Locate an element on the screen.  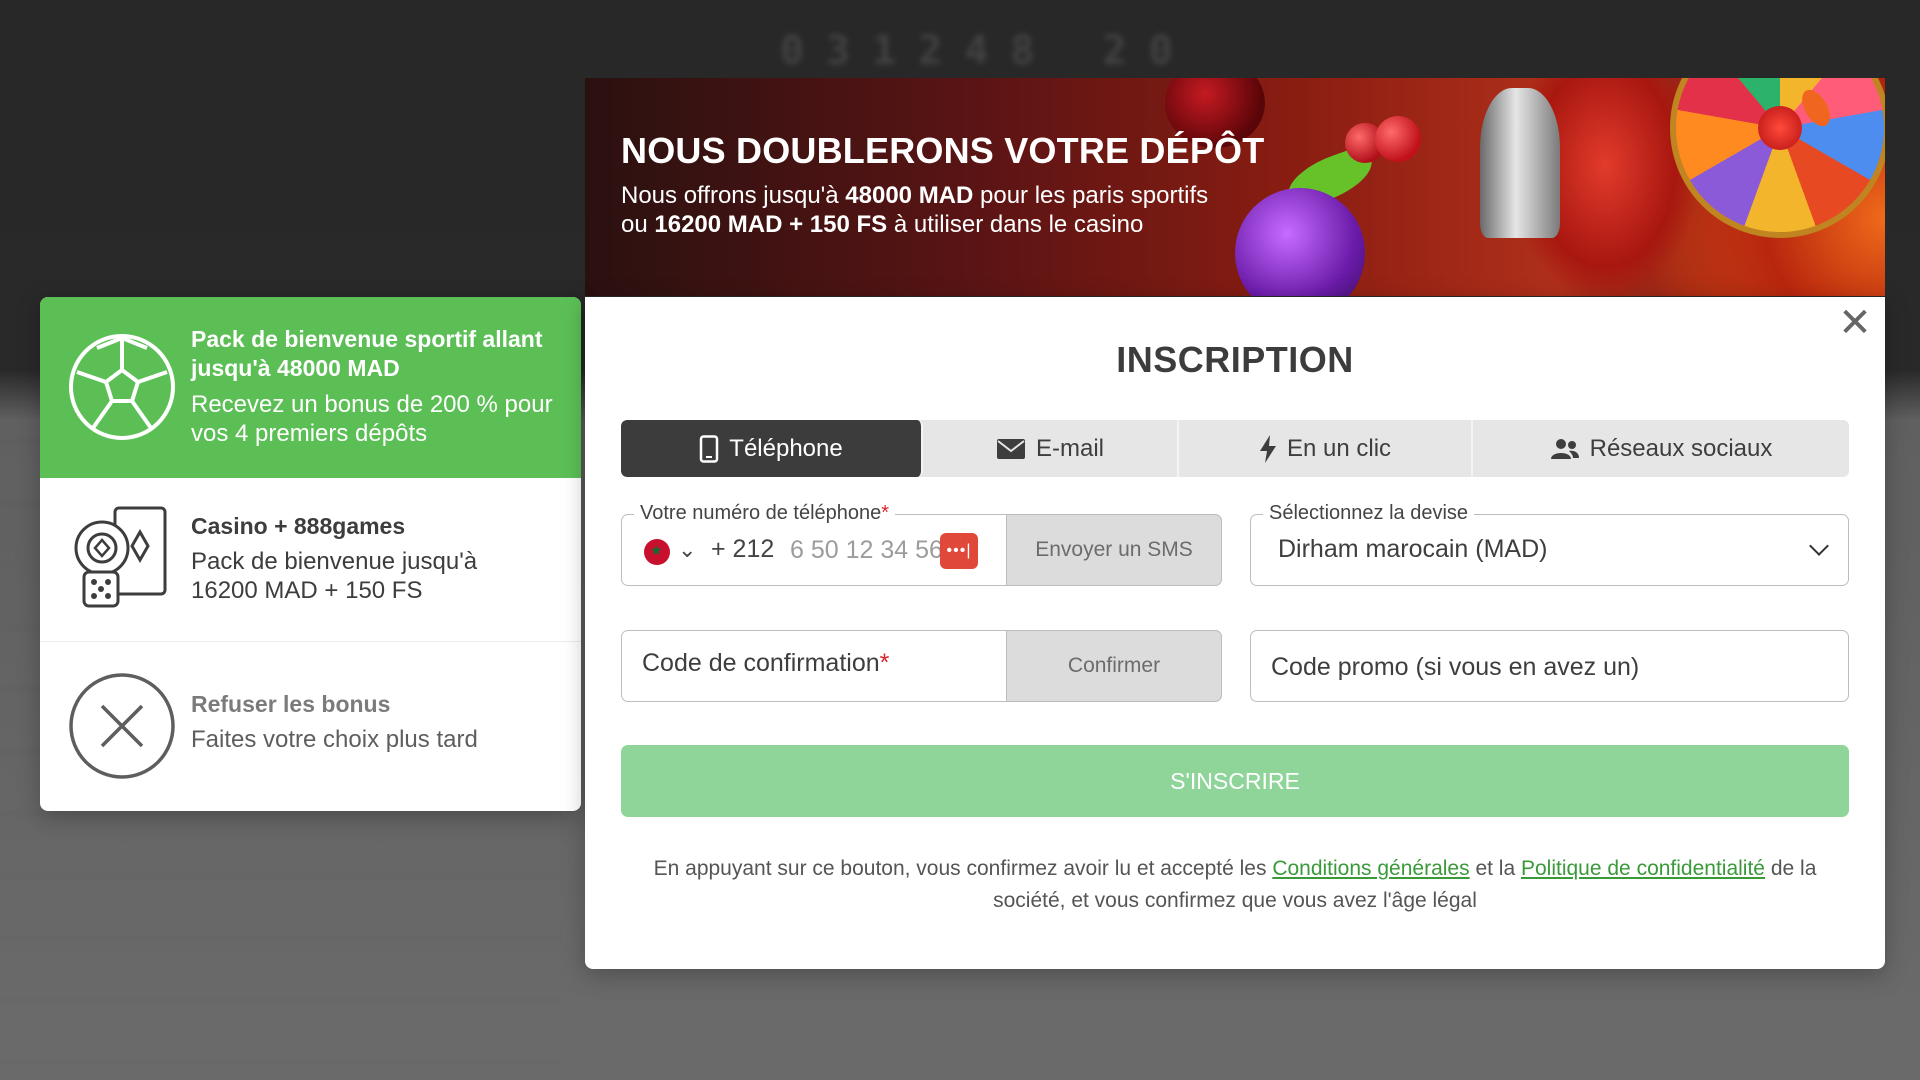
banner-title: NOUS DOUBLERONS VOTRE DÉPÔT is located at coordinates (943, 150).